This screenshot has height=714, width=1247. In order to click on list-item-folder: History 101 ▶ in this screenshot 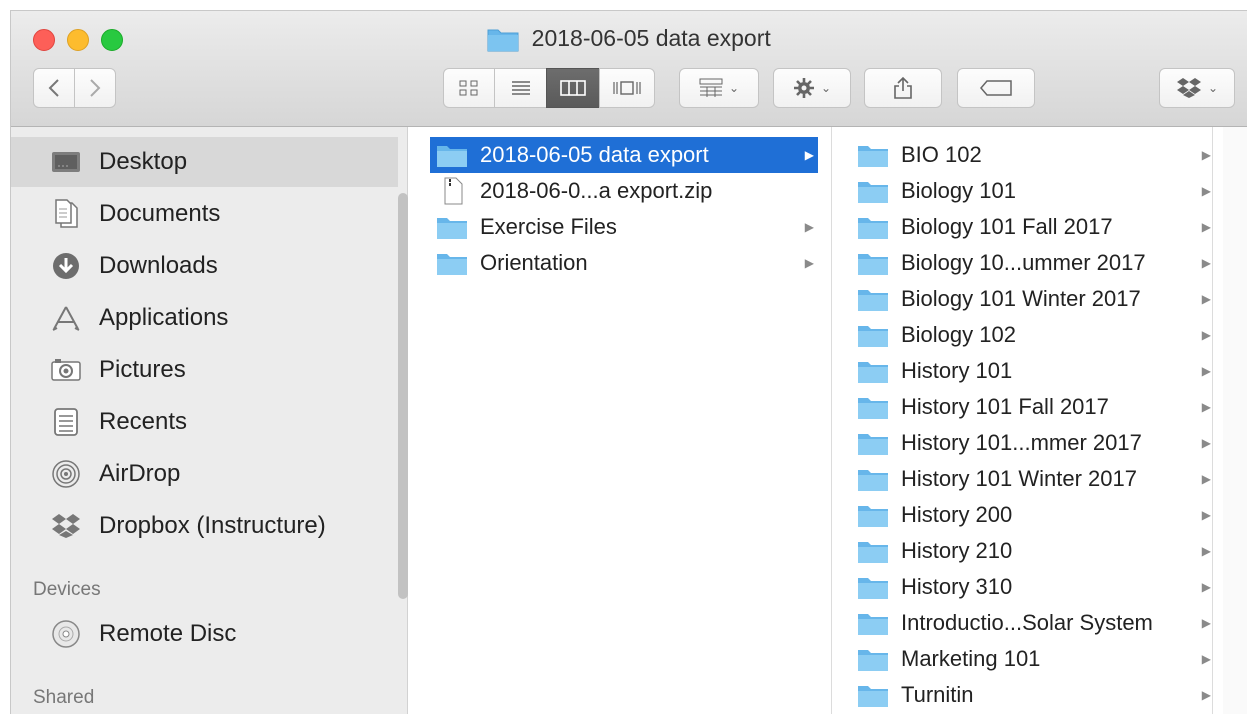, I will do `click(1033, 371)`.